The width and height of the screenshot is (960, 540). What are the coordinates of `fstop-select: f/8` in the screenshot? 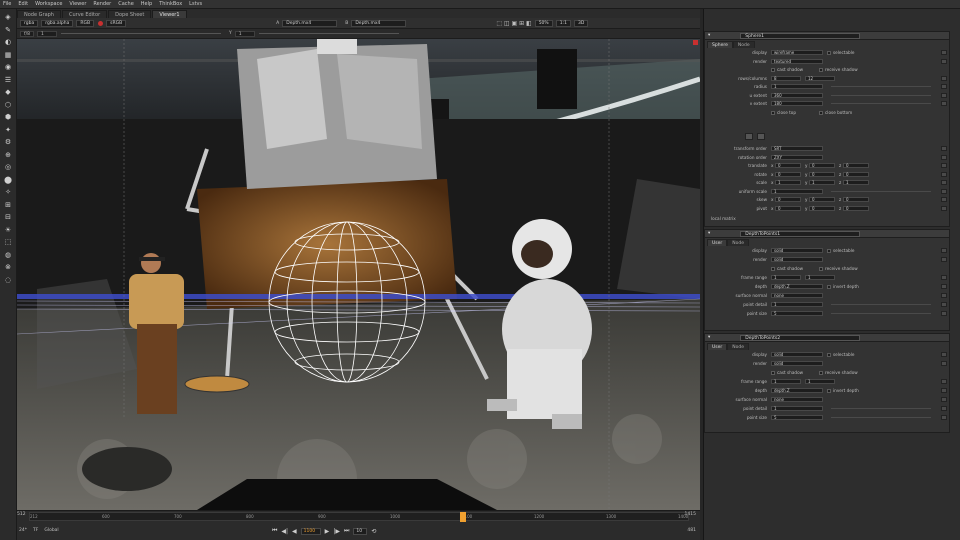 It's located at (27, 33).